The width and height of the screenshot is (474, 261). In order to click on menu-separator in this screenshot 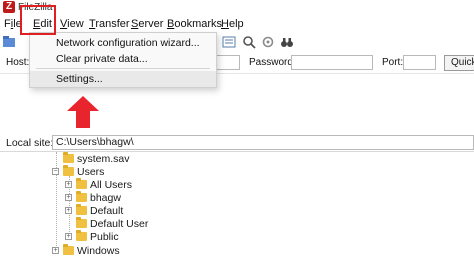, I will do `click(123, 68)`.